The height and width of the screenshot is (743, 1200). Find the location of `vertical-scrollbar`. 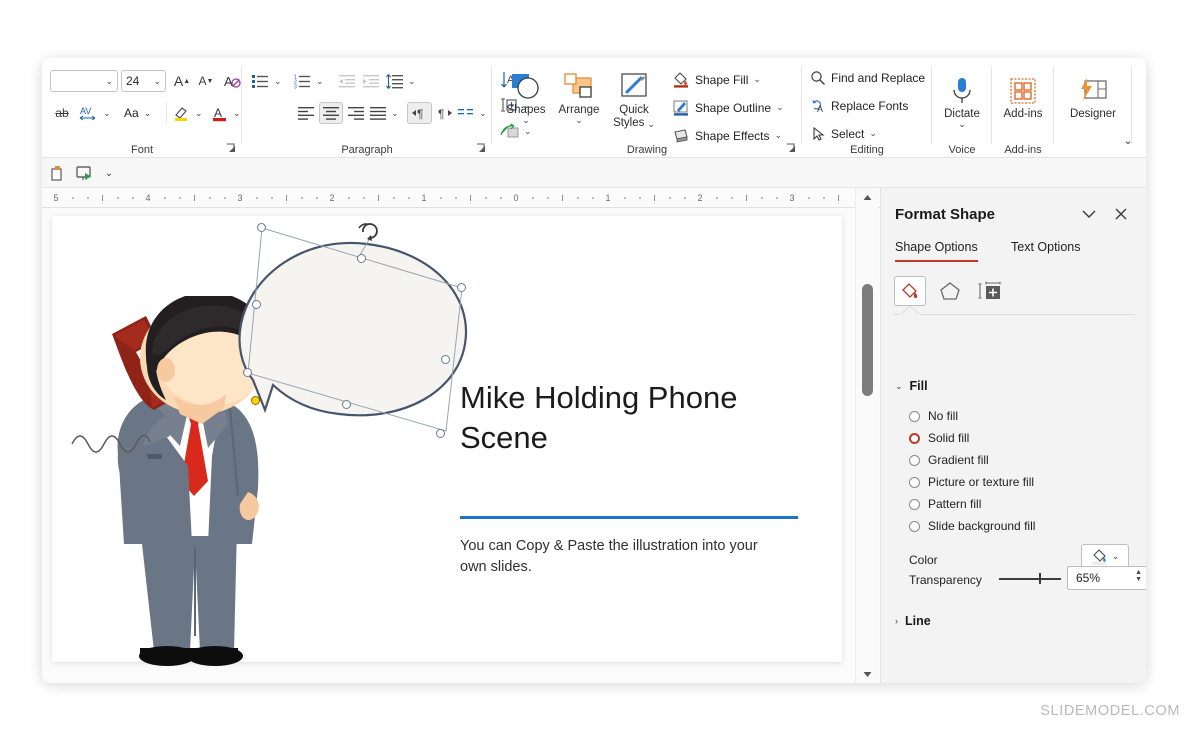

vertical-scrollbar is located at coordinates (866, 435).